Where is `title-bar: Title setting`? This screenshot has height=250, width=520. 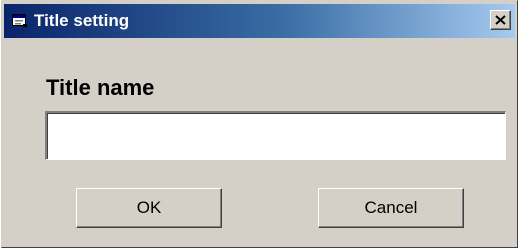 title-bar: Title setting is located at coordinates (259, 21).